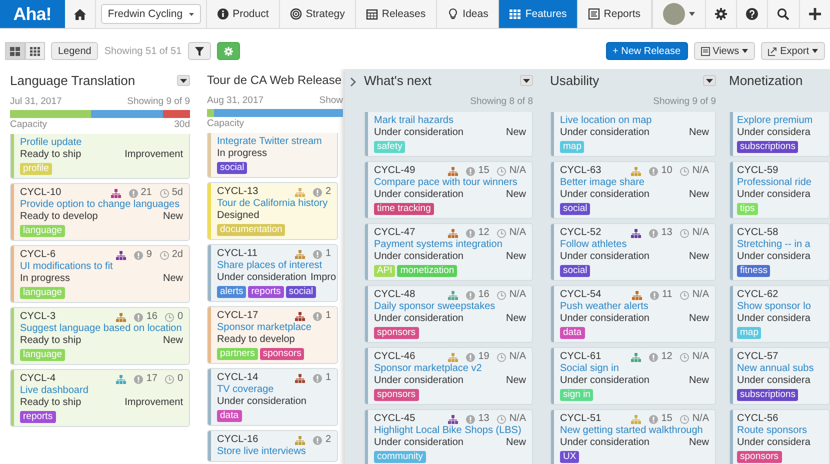 The width and height of the screenshot is (830, 464). Describe the element at coordinates (28, 124) in the screenshot. I see `capacity-label: Capacity` at that location.